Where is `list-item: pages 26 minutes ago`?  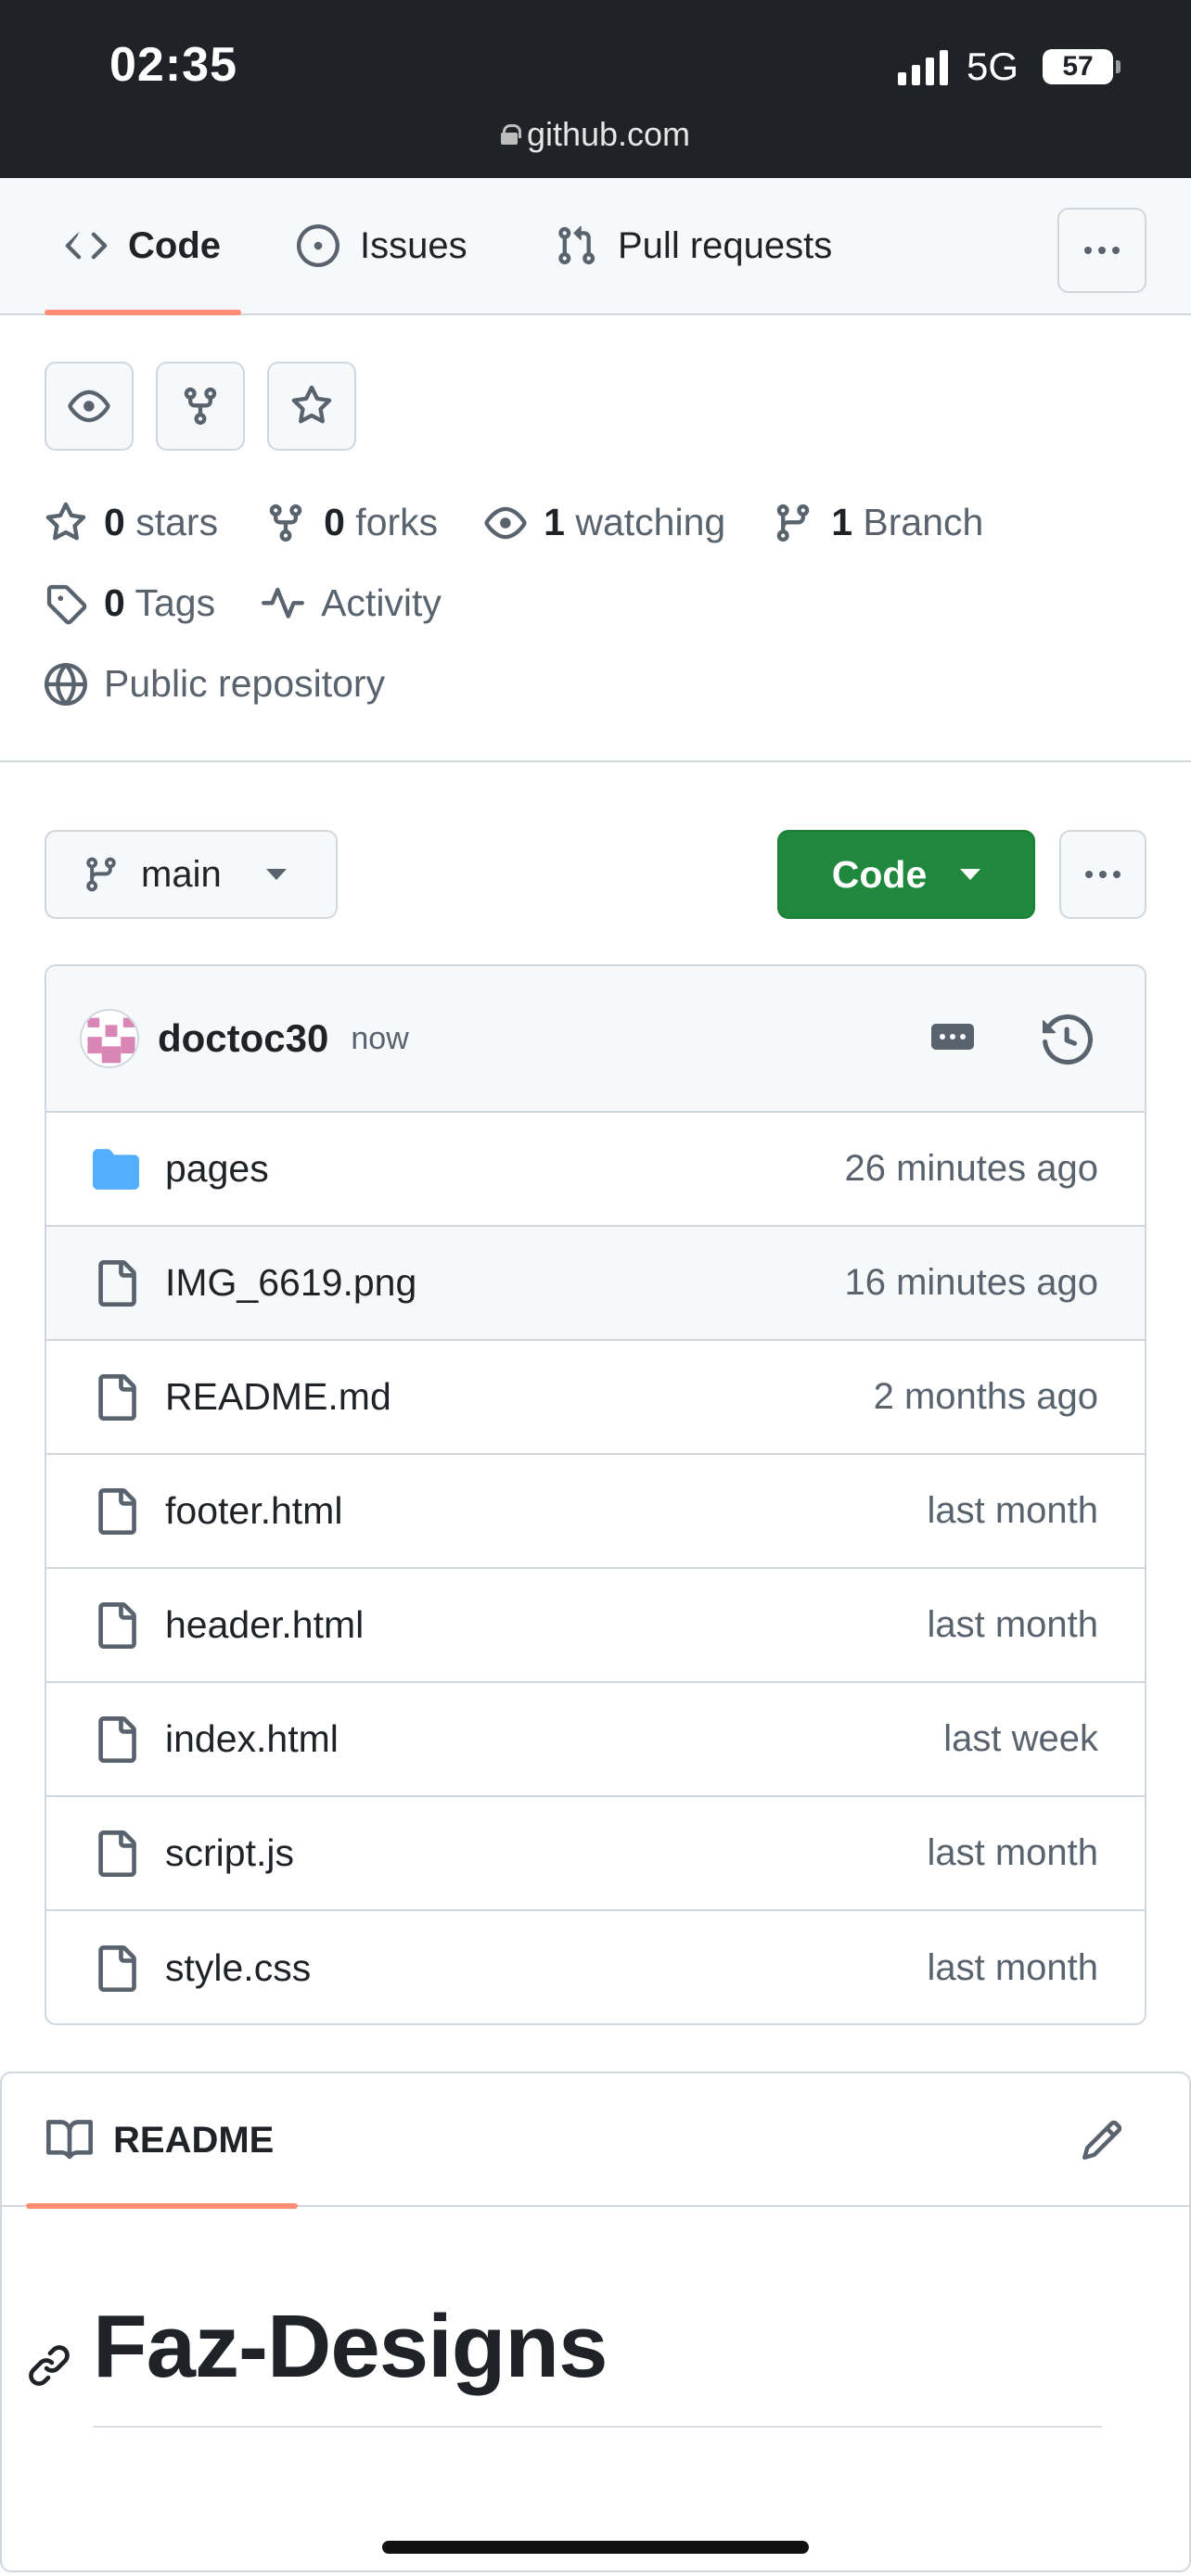 list-item: pages 26 minutes ago is located at coordinates (595, 1170).